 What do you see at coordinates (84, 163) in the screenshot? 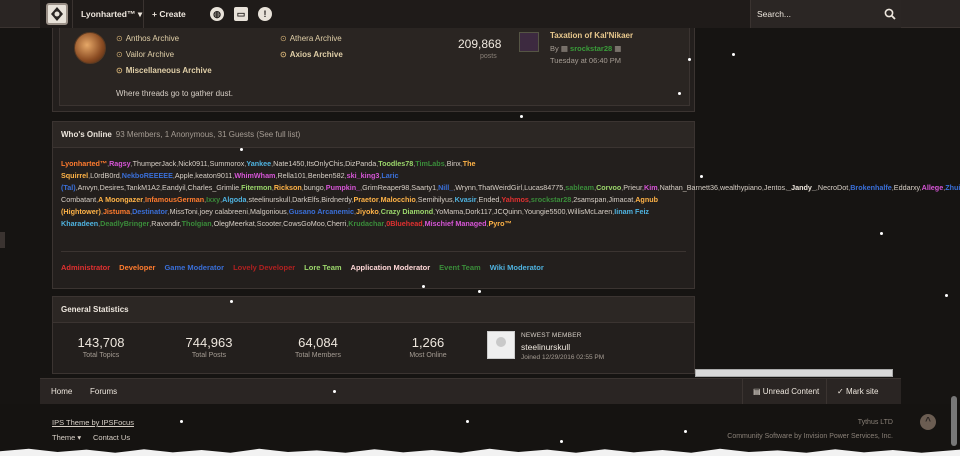
I see `online-member-link: Lyonharted™` at bounding box center [84, 163].